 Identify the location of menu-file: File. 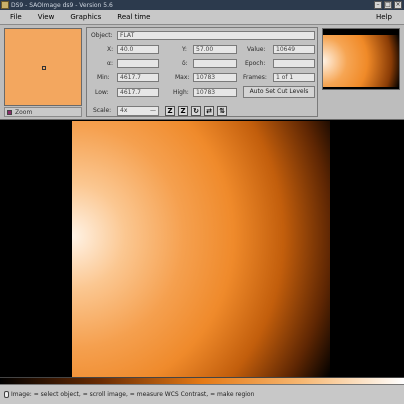
(16, 17).